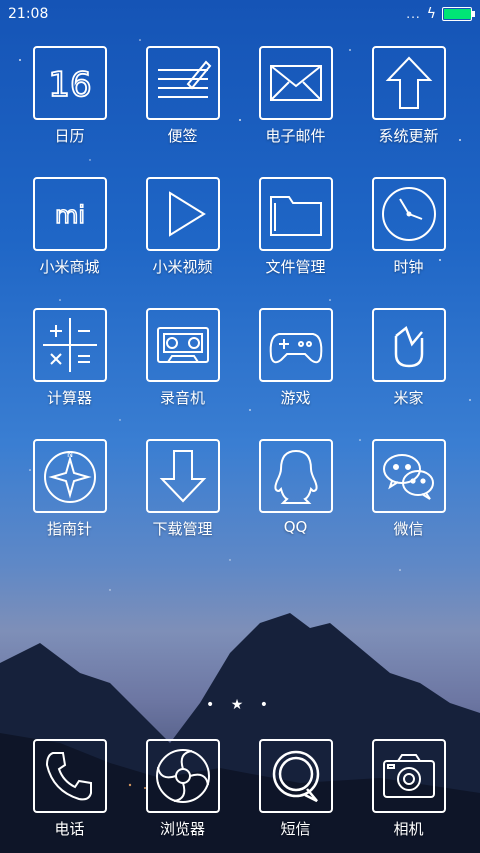  I want to click on app-label: 时钟, so click(408, 267).